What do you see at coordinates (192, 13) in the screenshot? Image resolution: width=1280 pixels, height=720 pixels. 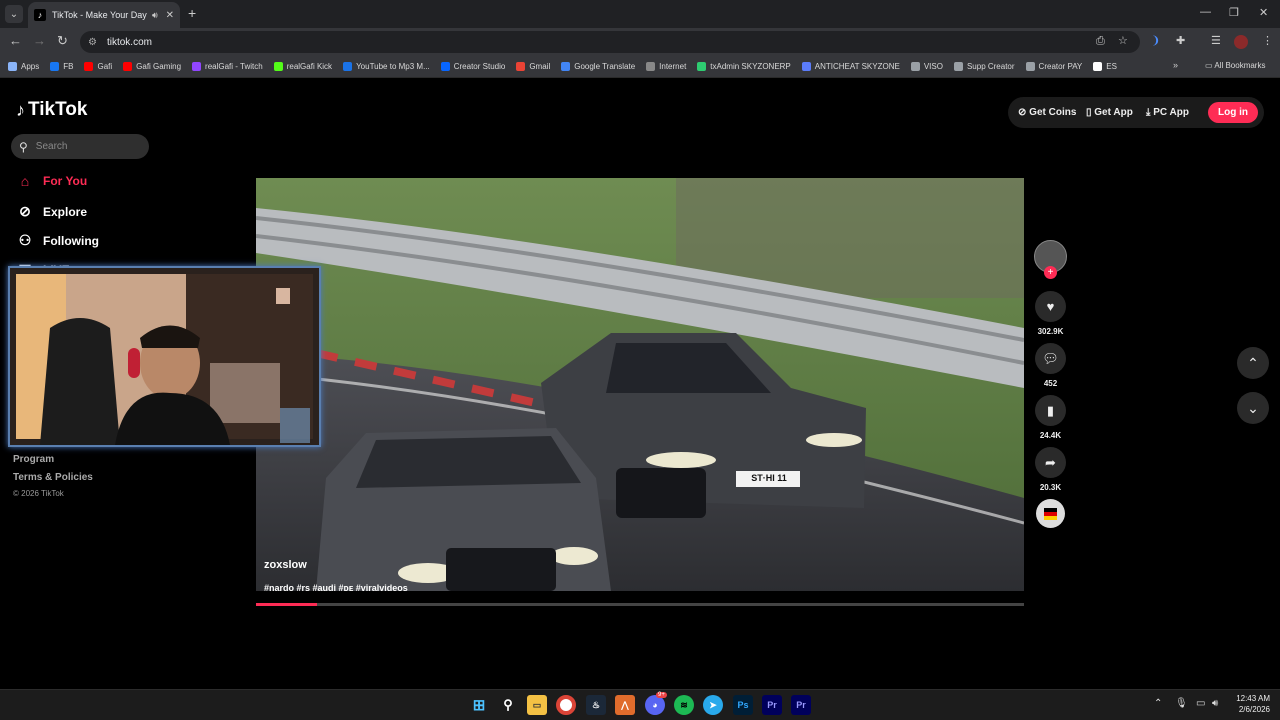 I see `new-tab-button: +` at bounding box center [192, 13].